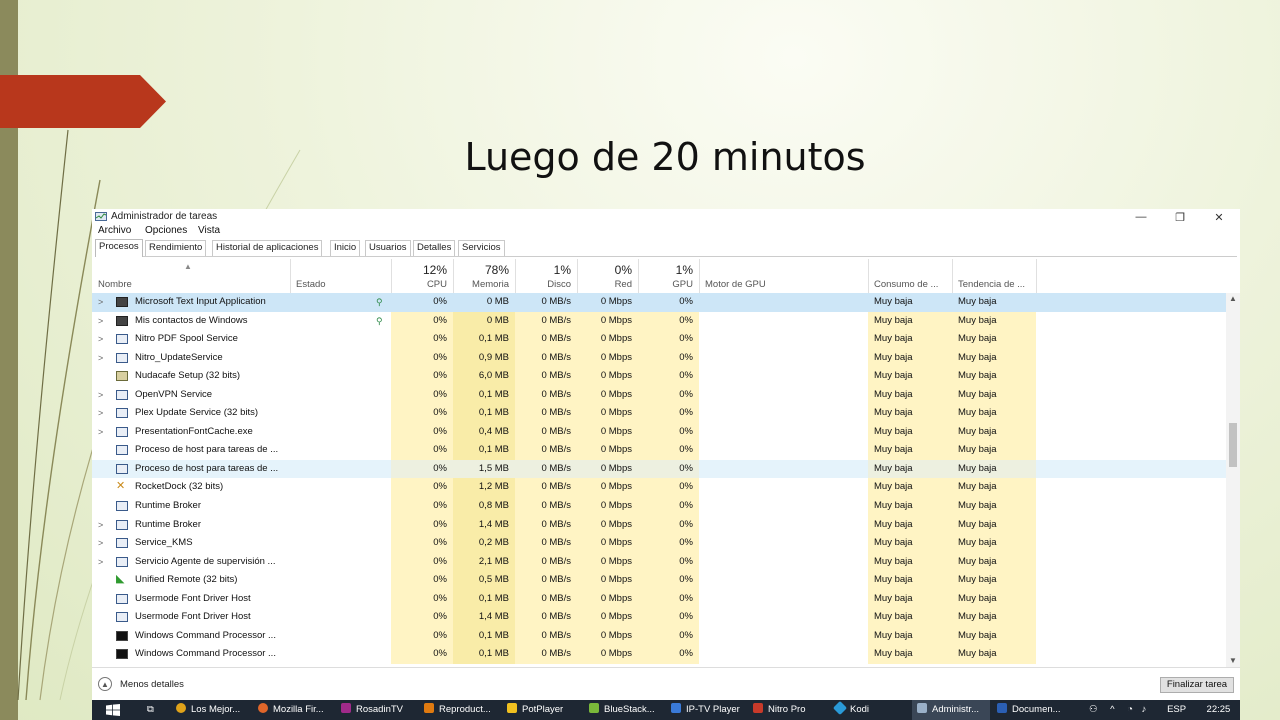  I want to click on fewer-details-link: Menos detalles, so click(152, 684).